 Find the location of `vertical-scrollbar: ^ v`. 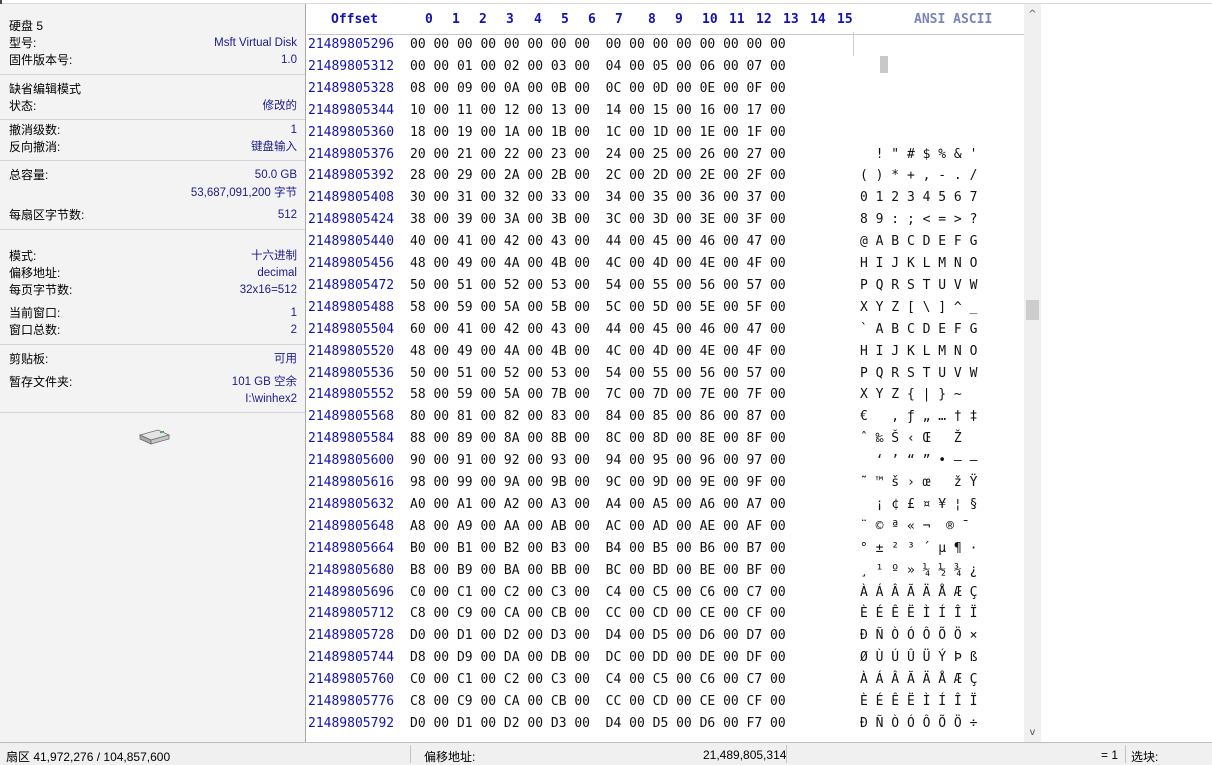

vertical-scrollbar: ^ v is located at coordinates (1032, 373).